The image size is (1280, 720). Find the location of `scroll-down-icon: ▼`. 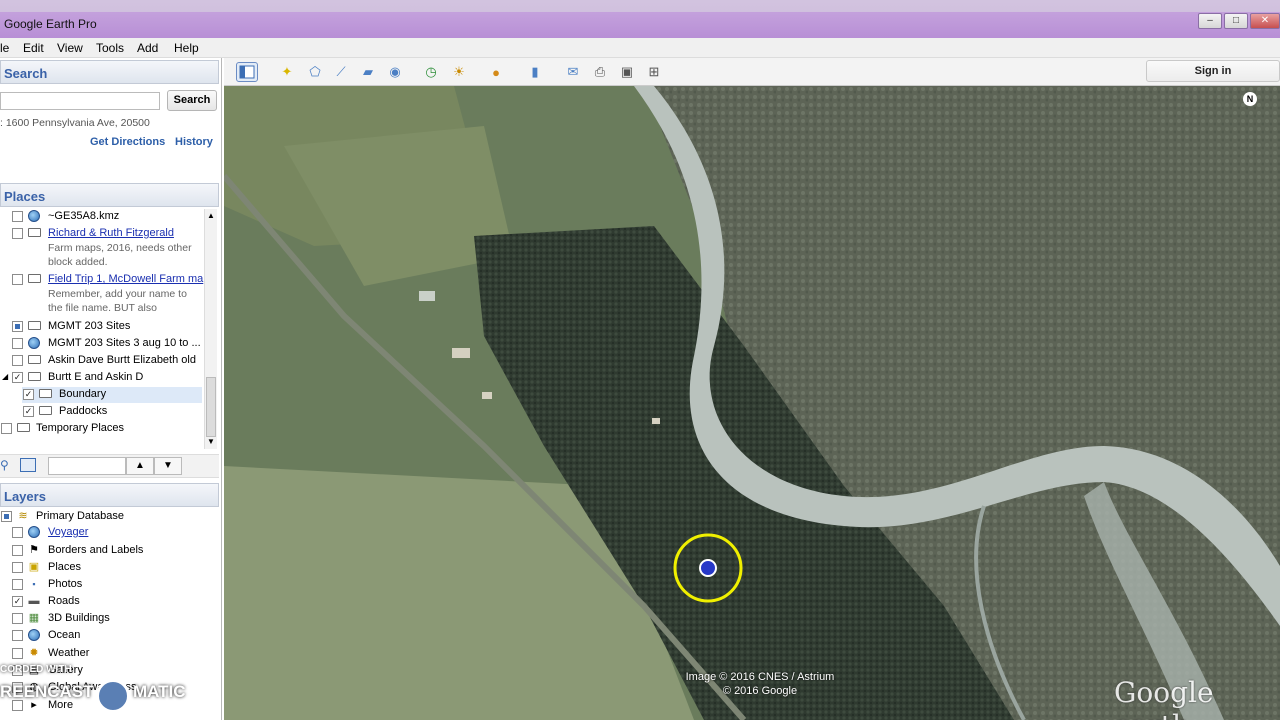

scroll-down-icon: ▼ is located at coordinates (211, 441).